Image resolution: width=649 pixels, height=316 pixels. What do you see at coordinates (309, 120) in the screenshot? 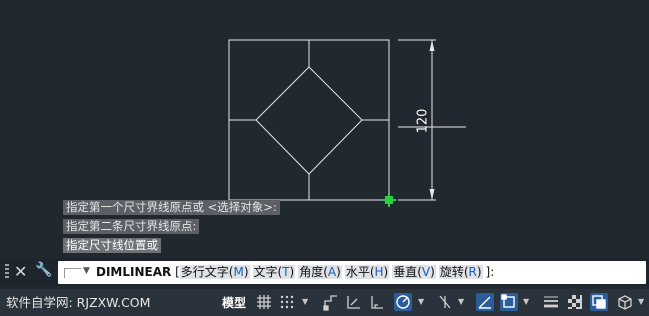
I see `inner-diamond` at bounding box center [309, 120].